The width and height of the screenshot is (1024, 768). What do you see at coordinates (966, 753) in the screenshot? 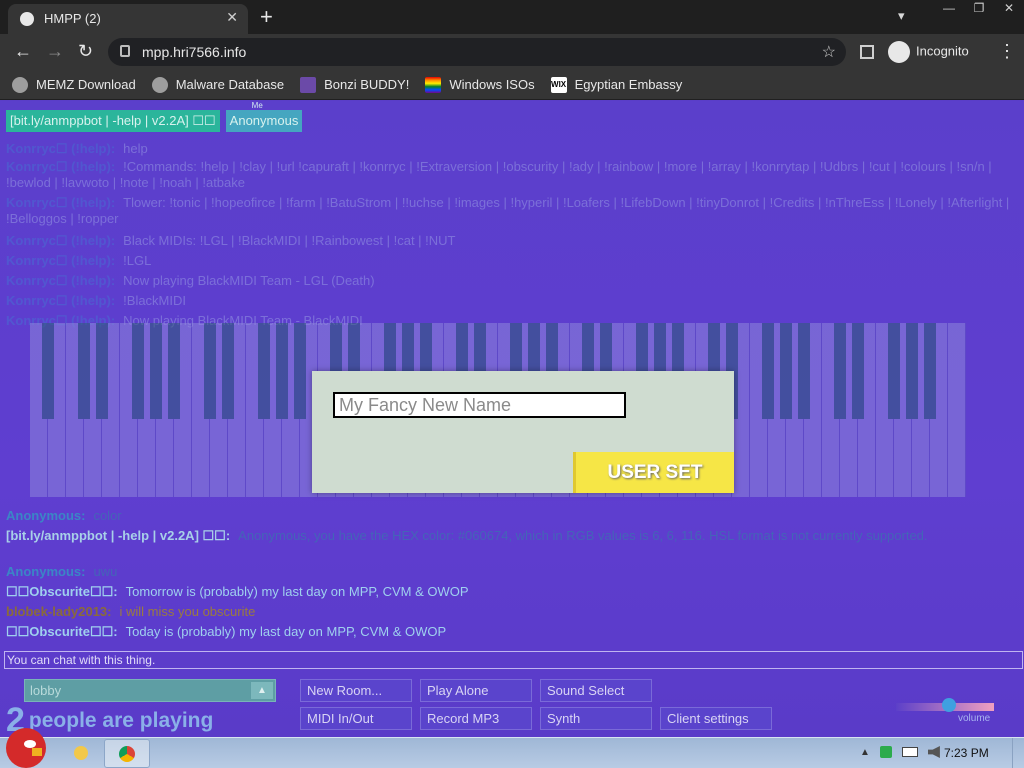
I see `clock: 7:23 PM` at bounding box center [966, 753].